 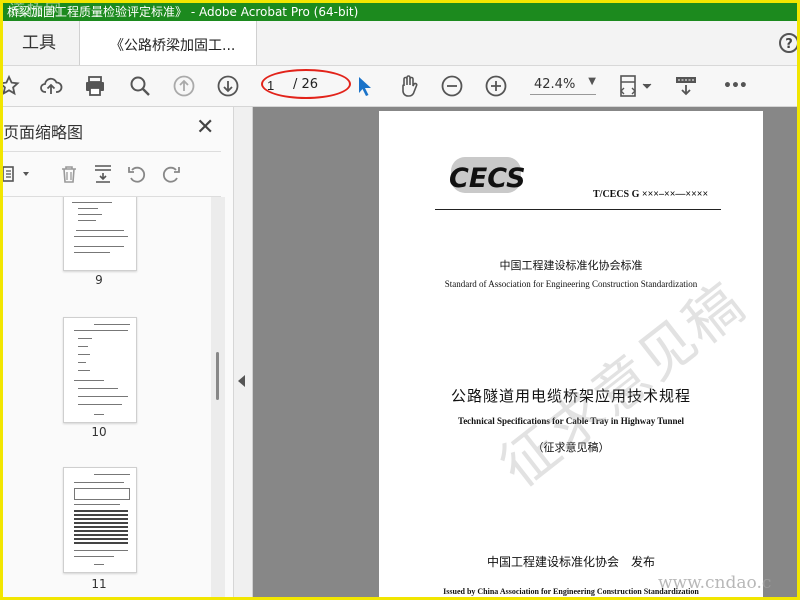 I want to click on delete-page-icon, so click(x=69, y=174).